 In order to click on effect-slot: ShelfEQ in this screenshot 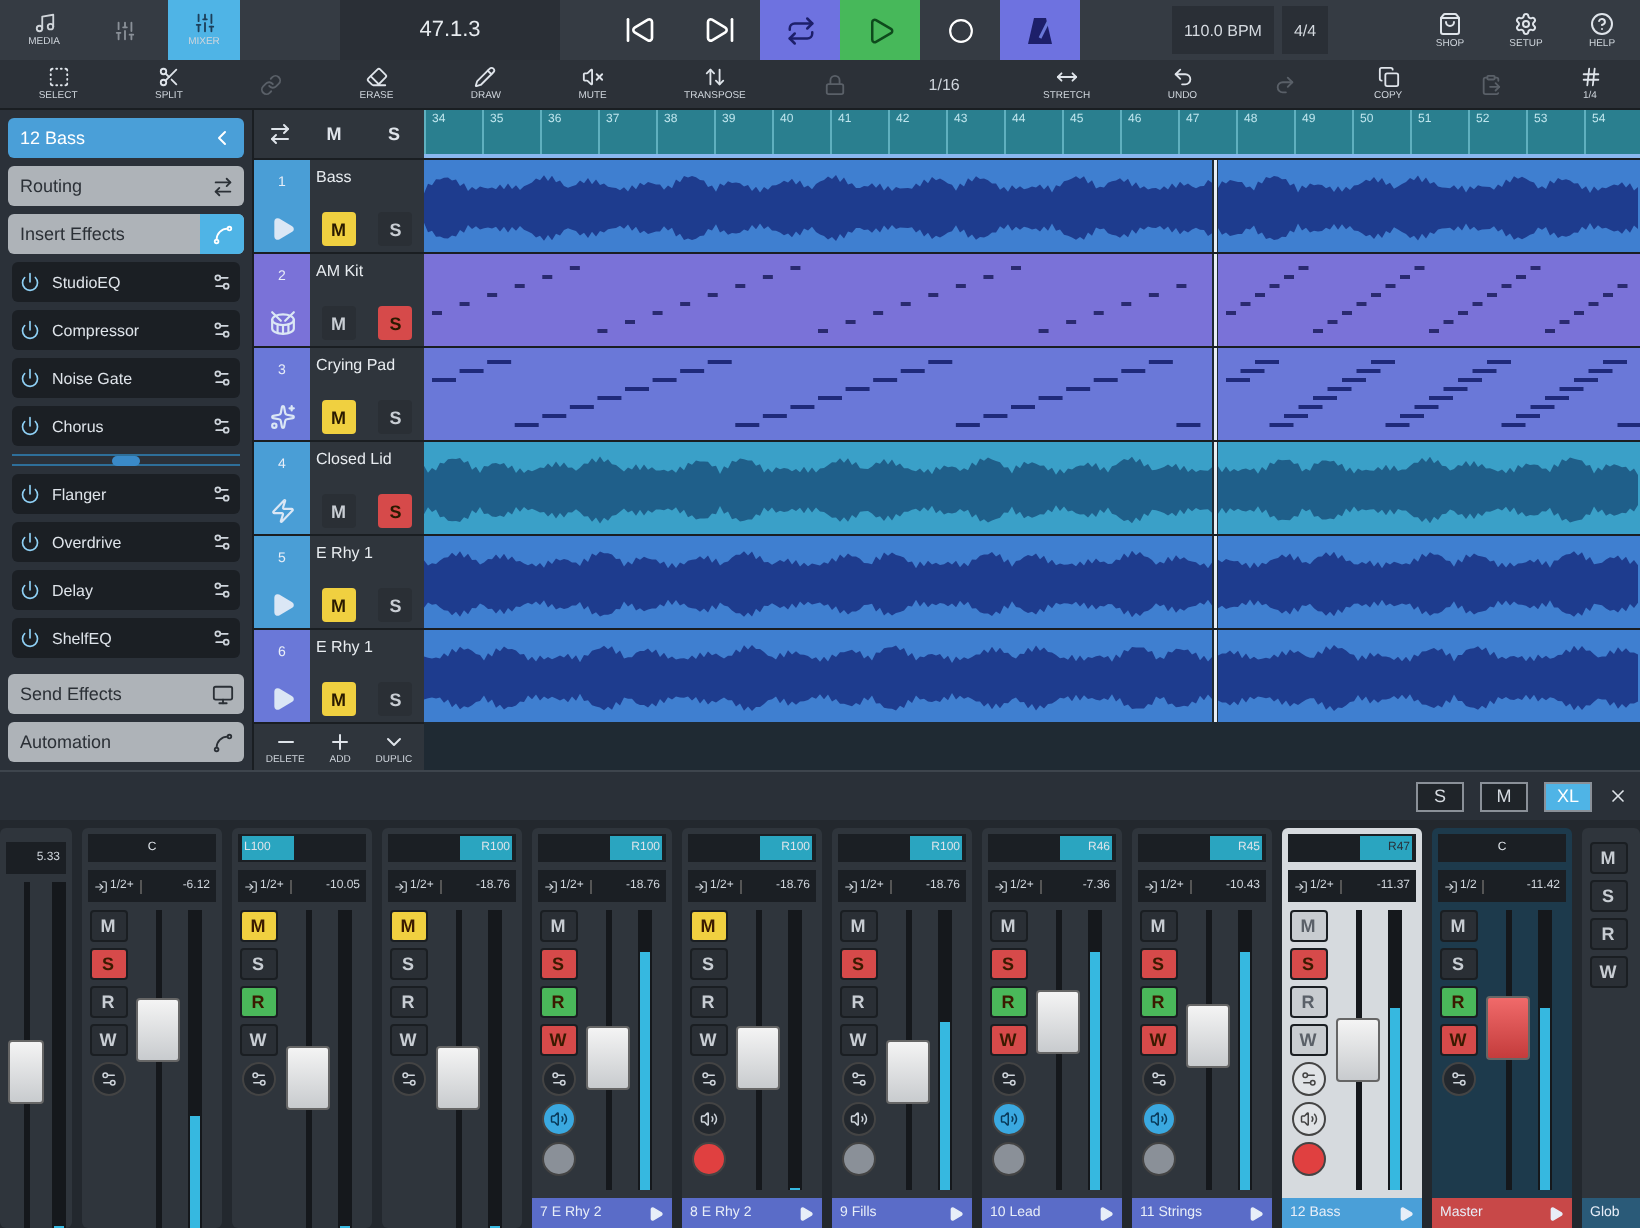, I will do `click(126, 638)`.